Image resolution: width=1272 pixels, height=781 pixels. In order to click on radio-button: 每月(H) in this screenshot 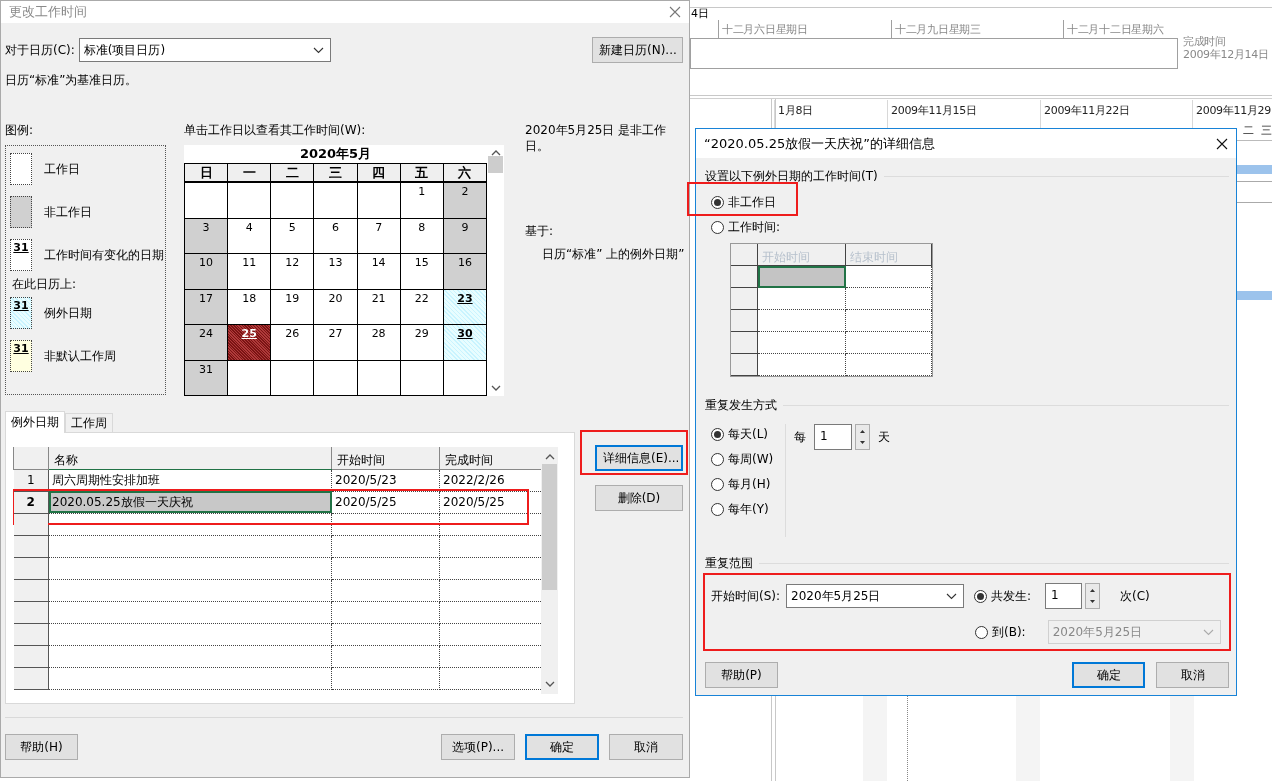, I will do `click(748, 484)`.